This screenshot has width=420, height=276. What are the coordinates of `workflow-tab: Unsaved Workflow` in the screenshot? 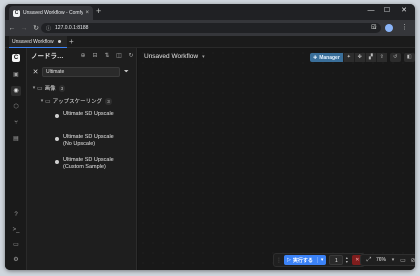 It's located at (38, 42).